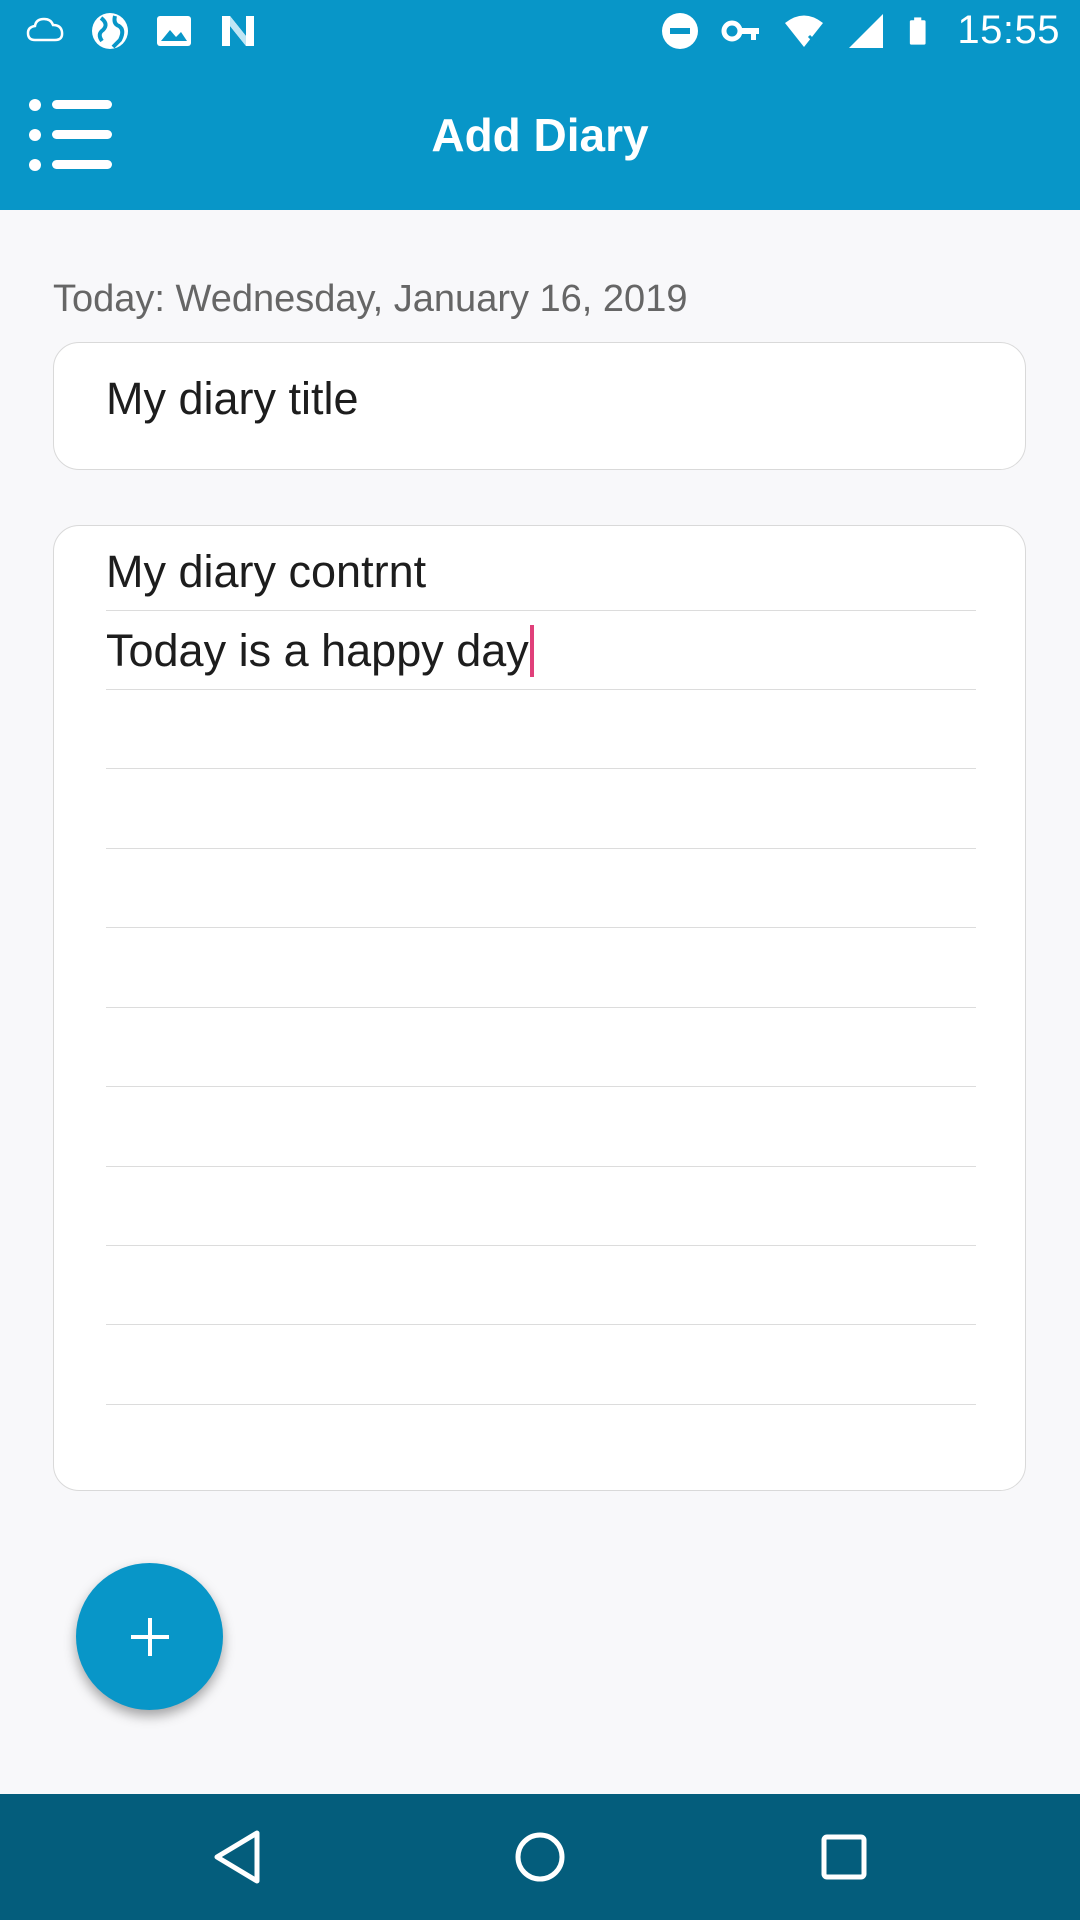  Describe the element at coordinates (541, 571) in the screenshot. I see `content-line: My diary contrnt` at that location.